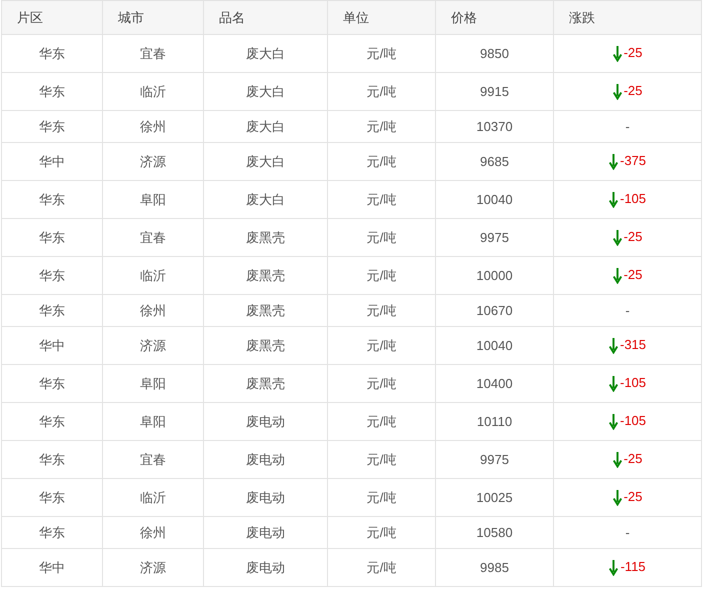 The height and width of the screenshot is (592, 706). I want to click on table-cell: 10580, so click(495, 532).